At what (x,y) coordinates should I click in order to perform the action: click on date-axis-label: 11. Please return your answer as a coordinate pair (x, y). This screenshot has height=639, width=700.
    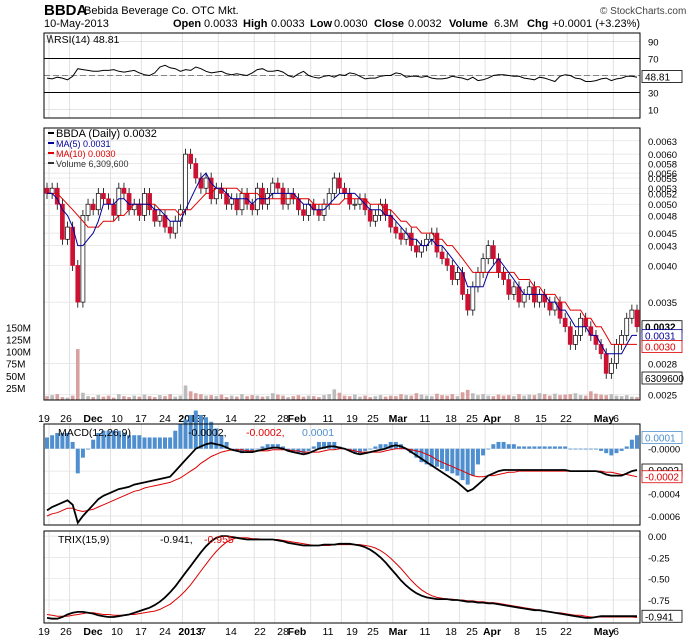
    Looking at the image, I should click on (328, 419).